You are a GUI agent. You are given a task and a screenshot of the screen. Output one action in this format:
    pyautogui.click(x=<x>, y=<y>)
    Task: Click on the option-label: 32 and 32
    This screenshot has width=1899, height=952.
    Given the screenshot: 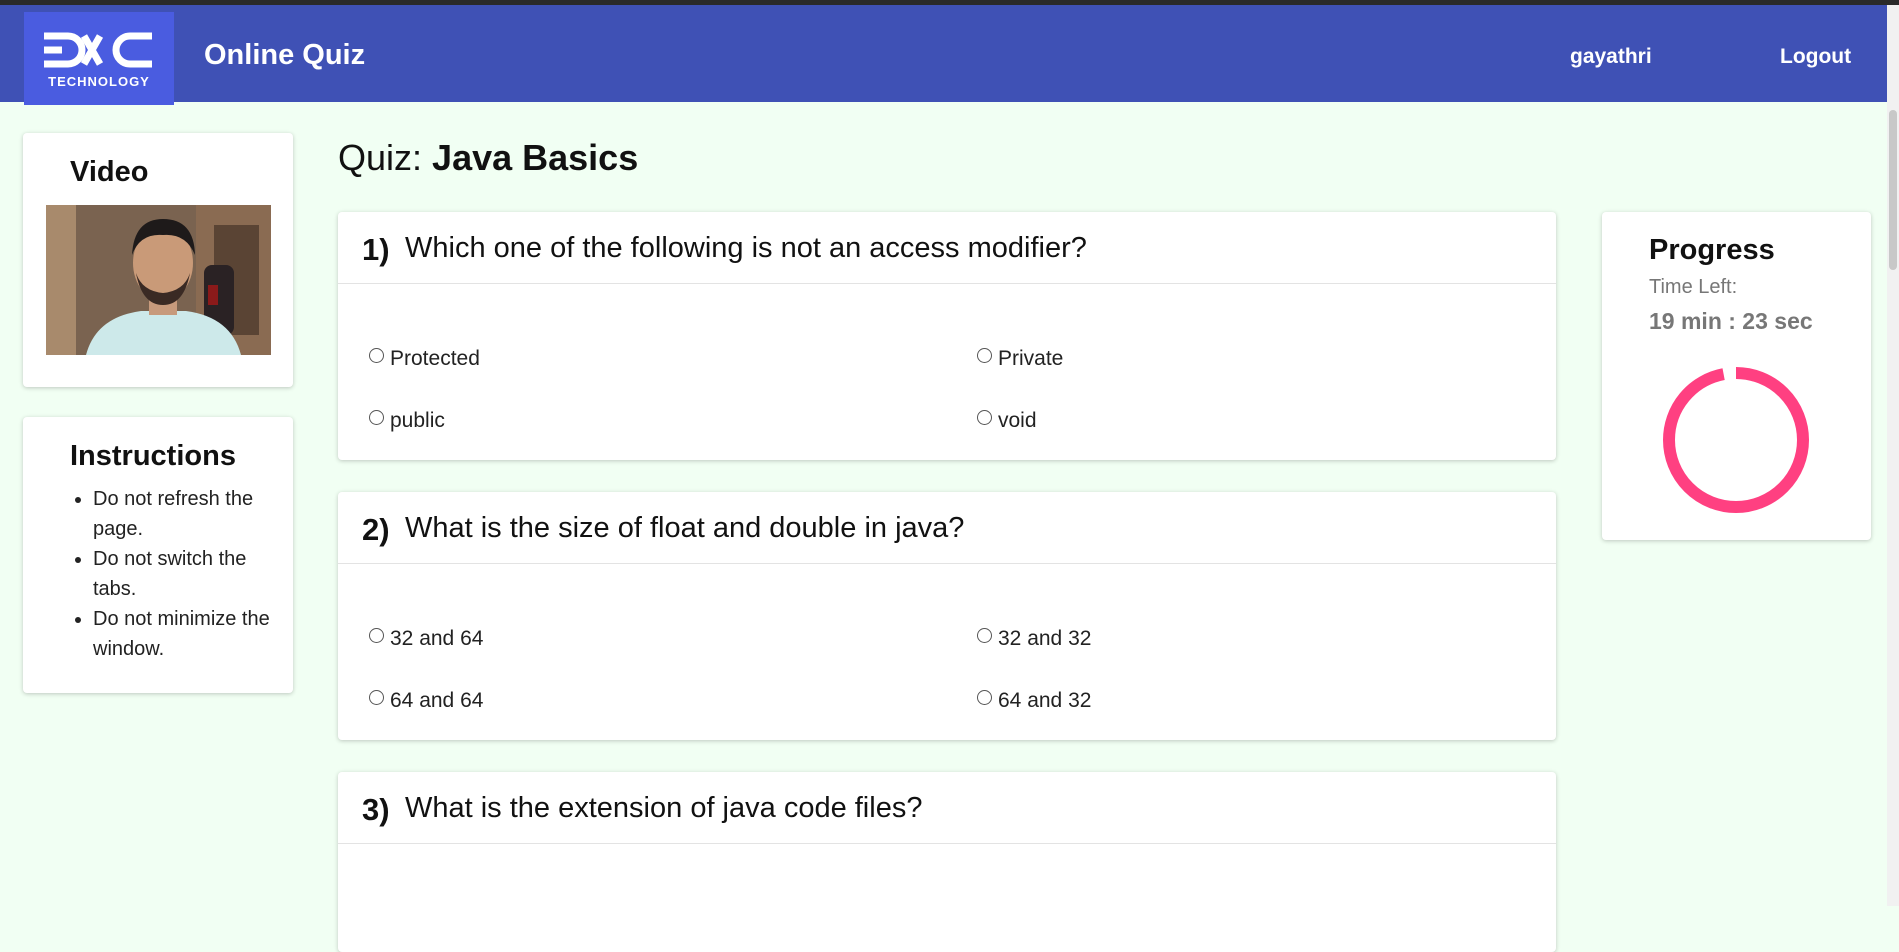 What is the action you would take?
    pyautogui.click(x=1045, y=638)
    